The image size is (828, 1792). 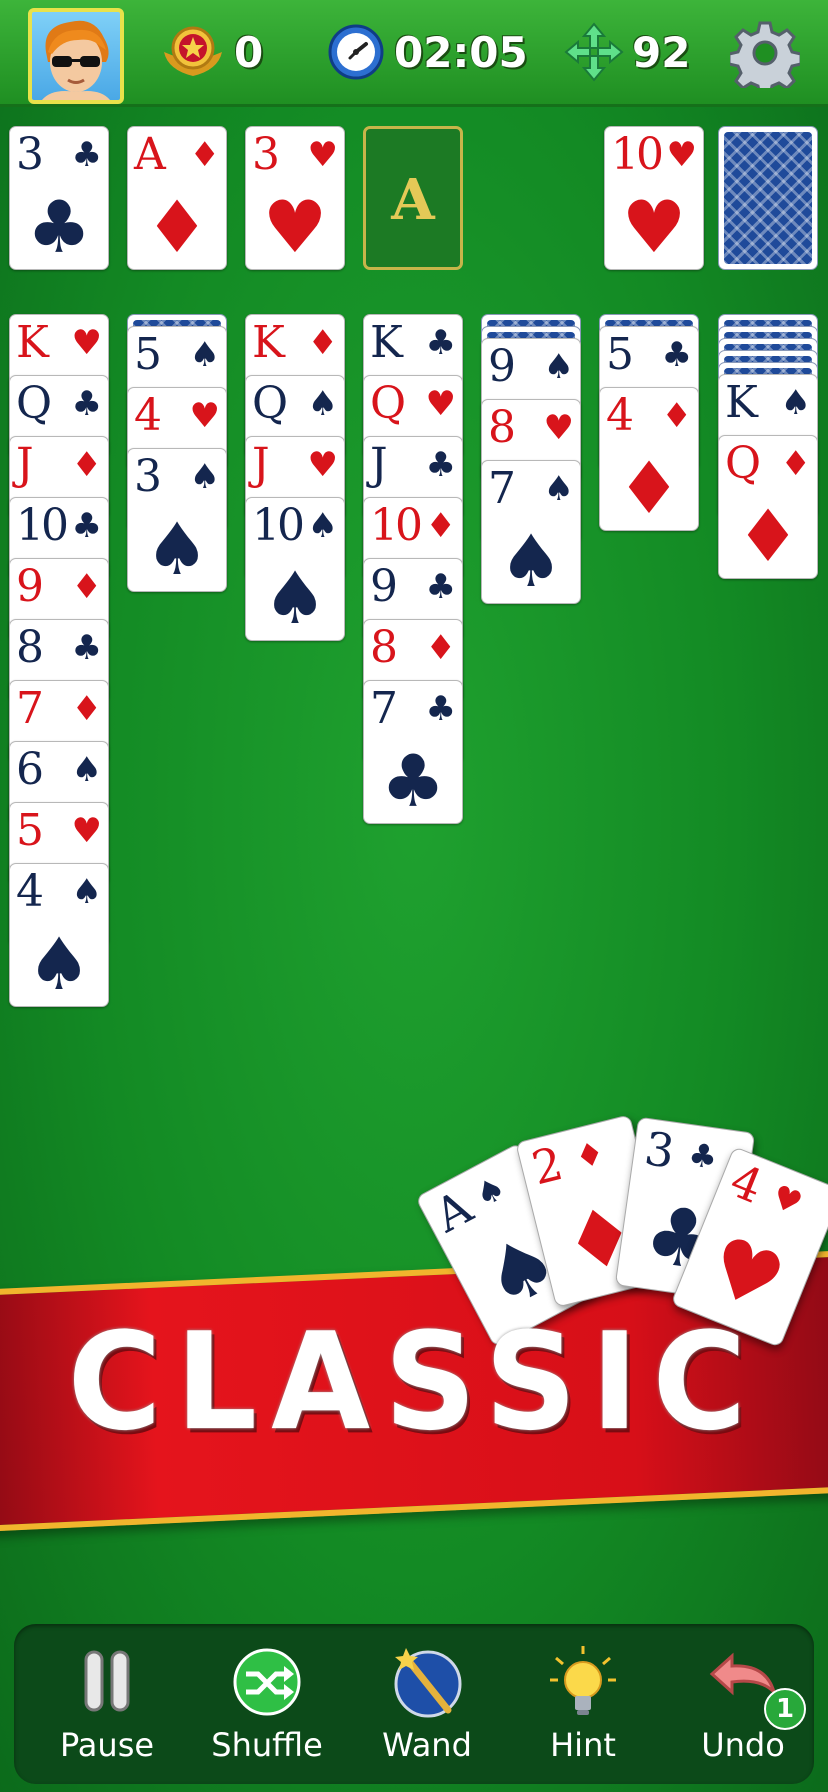 I want to click on foundation-slot-label: A, so click(x=413, y=200).